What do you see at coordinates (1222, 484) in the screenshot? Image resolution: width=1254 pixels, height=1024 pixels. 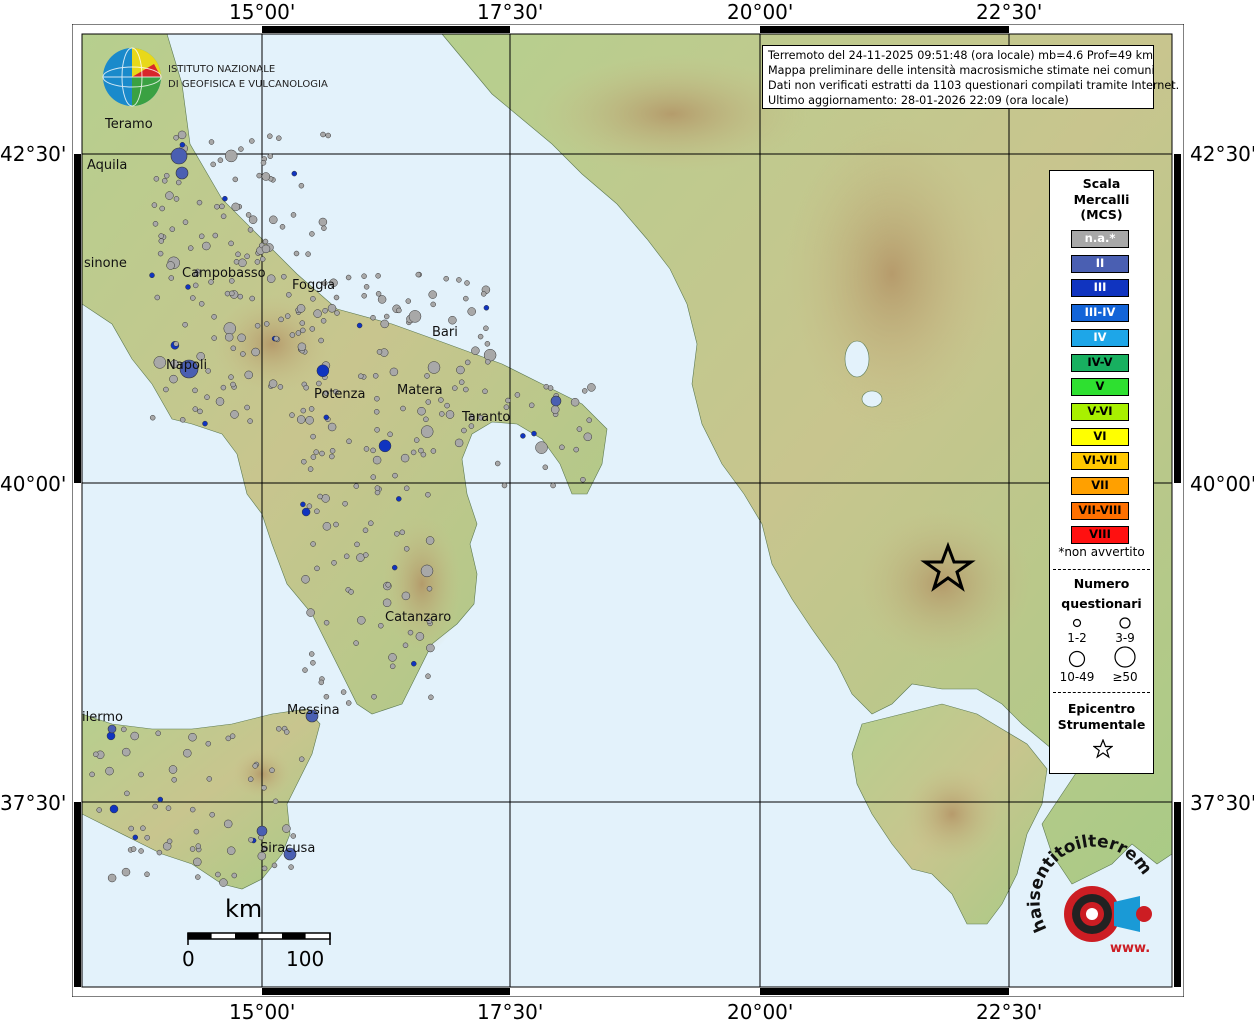 I see `tick-right-2: 40°00'` at bounding box center [1222, 484].